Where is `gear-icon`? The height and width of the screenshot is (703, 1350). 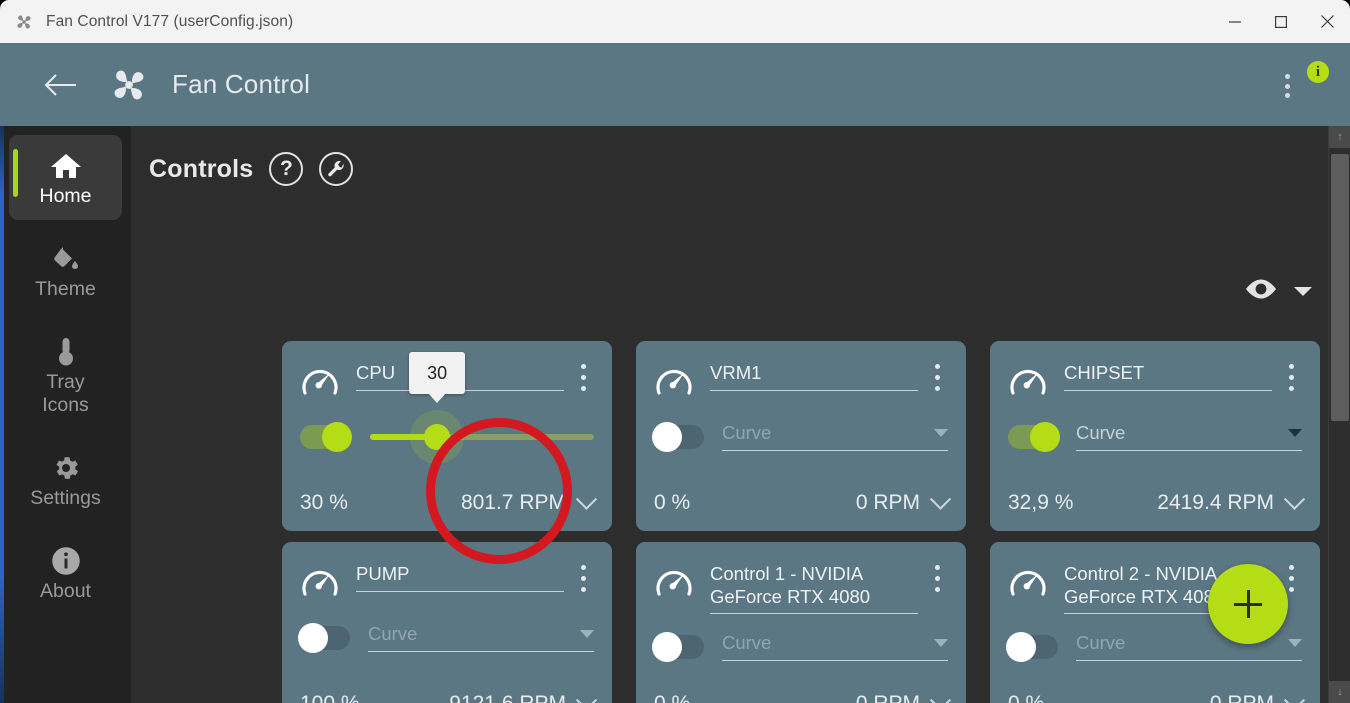 gear-icon is located at coordinates (66, 468).